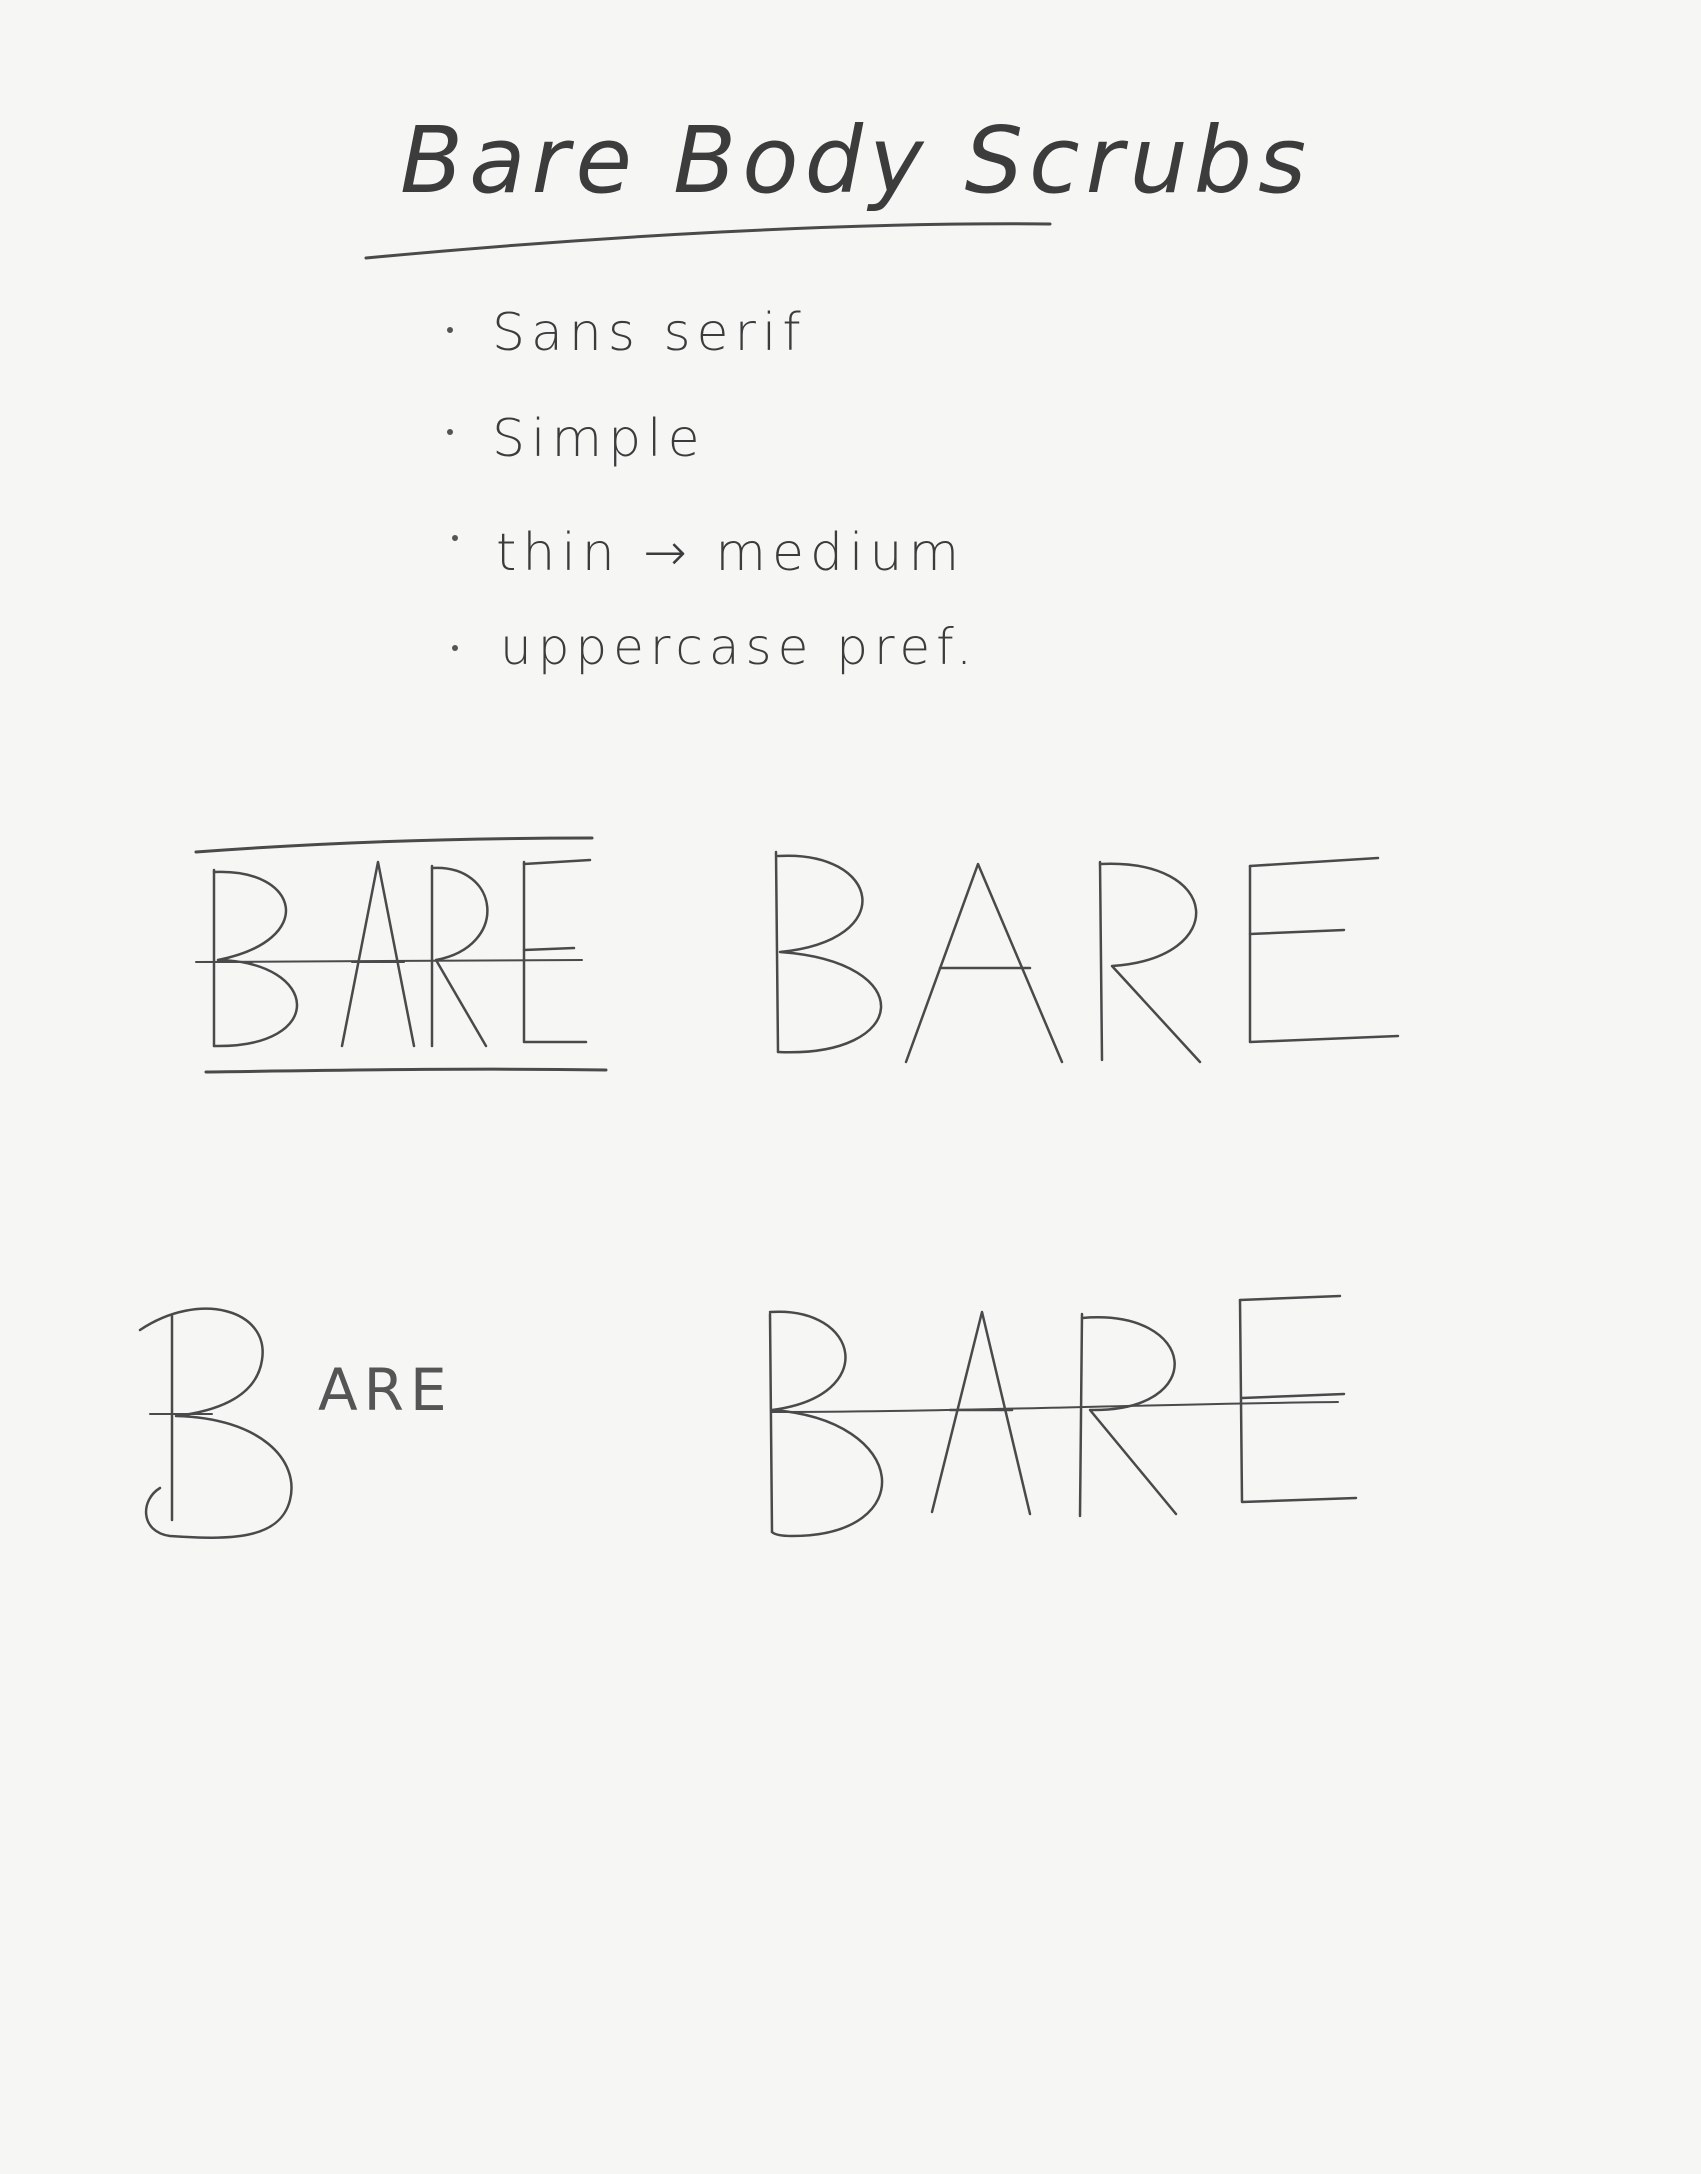 This screenshot has height=2174, width=1701. Describe the element at coordinates (649, 333) in the screenshot. I see `note-item: Sans serif` at that location.